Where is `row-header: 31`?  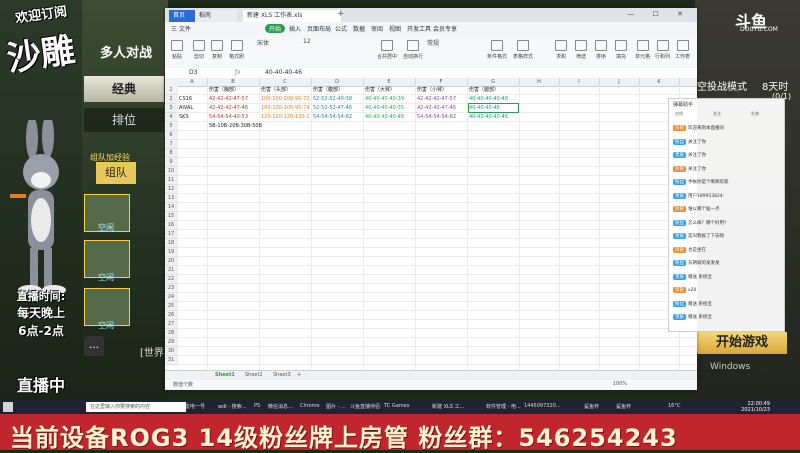
row-header: 31 is located at coordinates (171, 360).